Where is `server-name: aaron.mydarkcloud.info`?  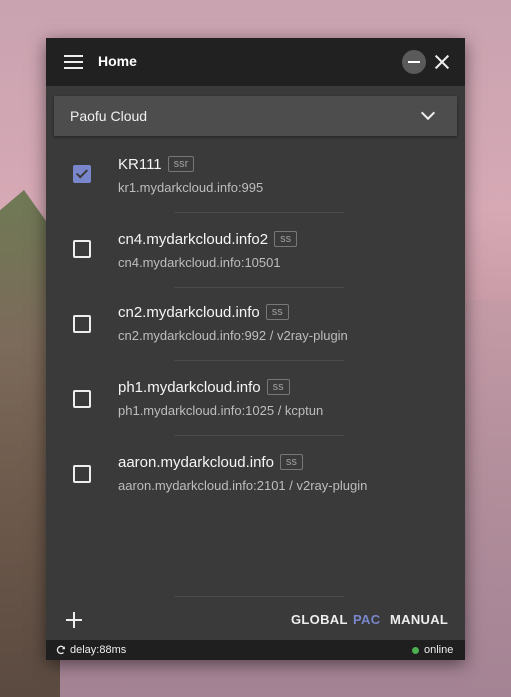 server-name: aaron.mydarkcloud.info is located at coordinates (196, 462).